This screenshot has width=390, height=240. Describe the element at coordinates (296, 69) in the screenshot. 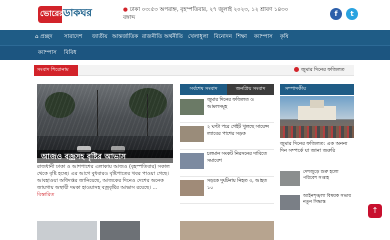

I see `ticker-dot-icon` at that location.